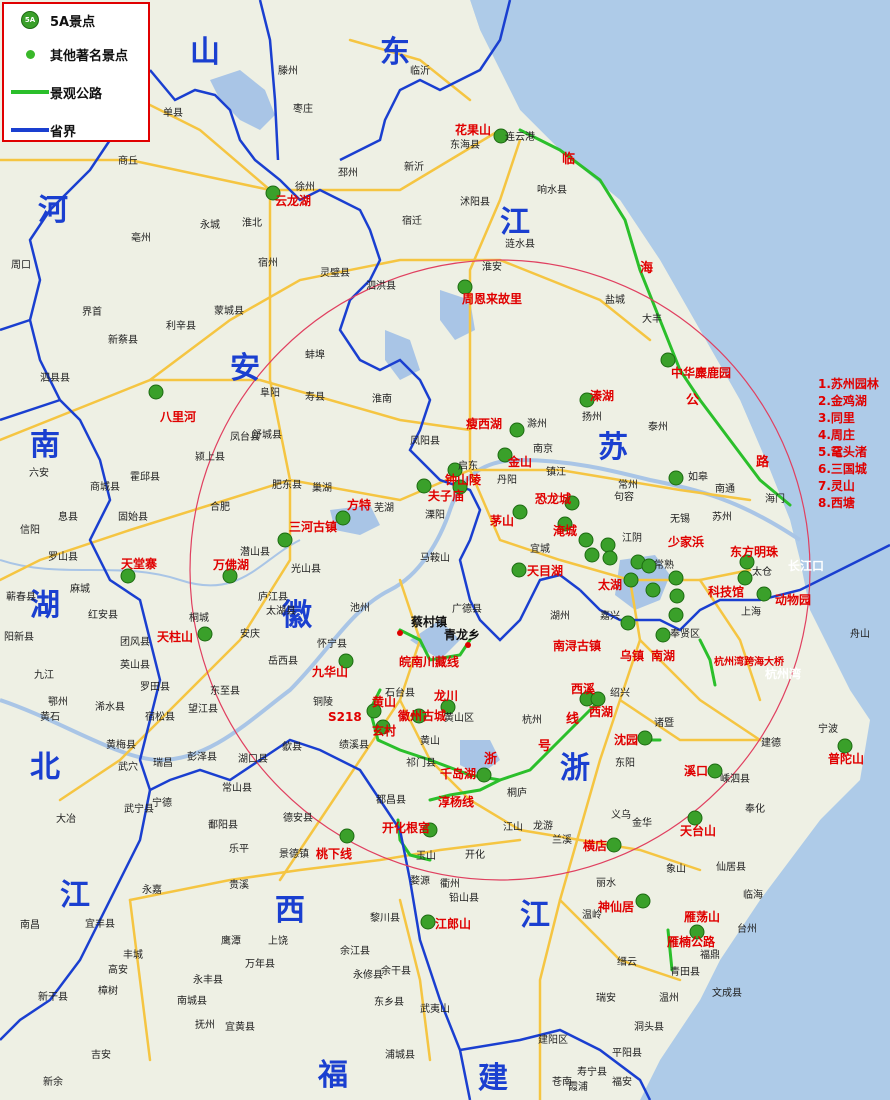 Image resolution: width=890 pixels, height=1100 pixels. What do you see at coordinates (237, 787) in the screenshot?
I see `city-label: 常山县` at bounding box center [237, 787].